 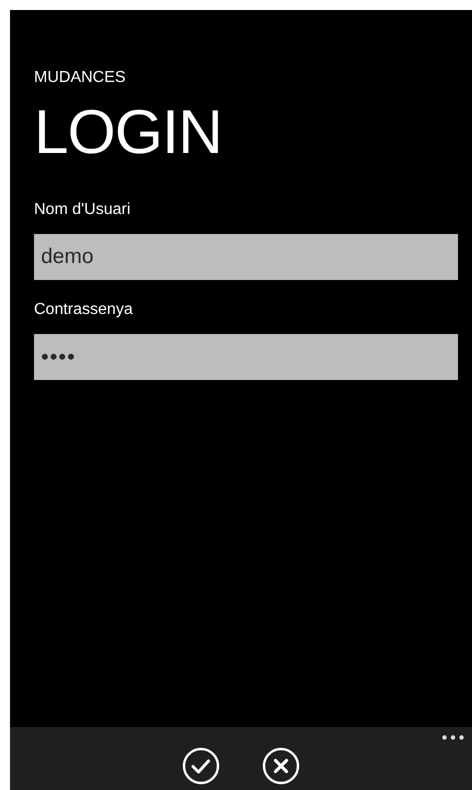 I want to click on accept-button, so click(x=201, y=766).